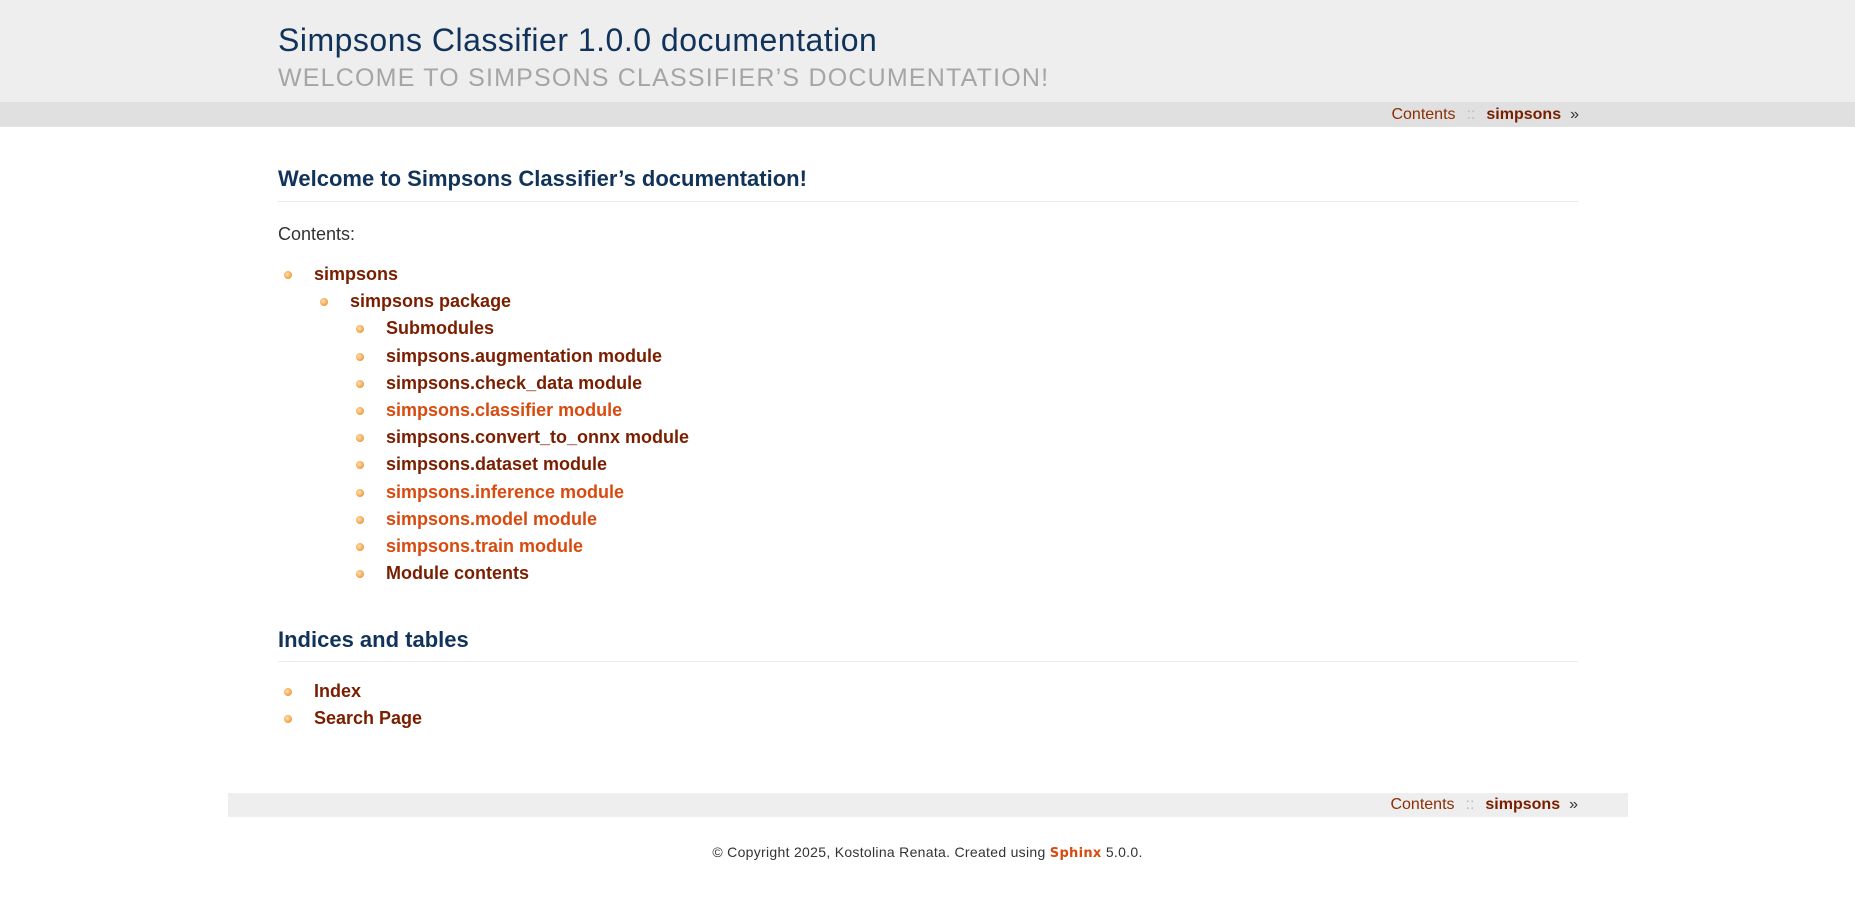 This screenshot has height=916, width=1855. What do you see at coordinates (524, 356) in the screenshot?
I see `toc-link-augmentation: simpsons.augmentation module` at bounding box center [524, 356].